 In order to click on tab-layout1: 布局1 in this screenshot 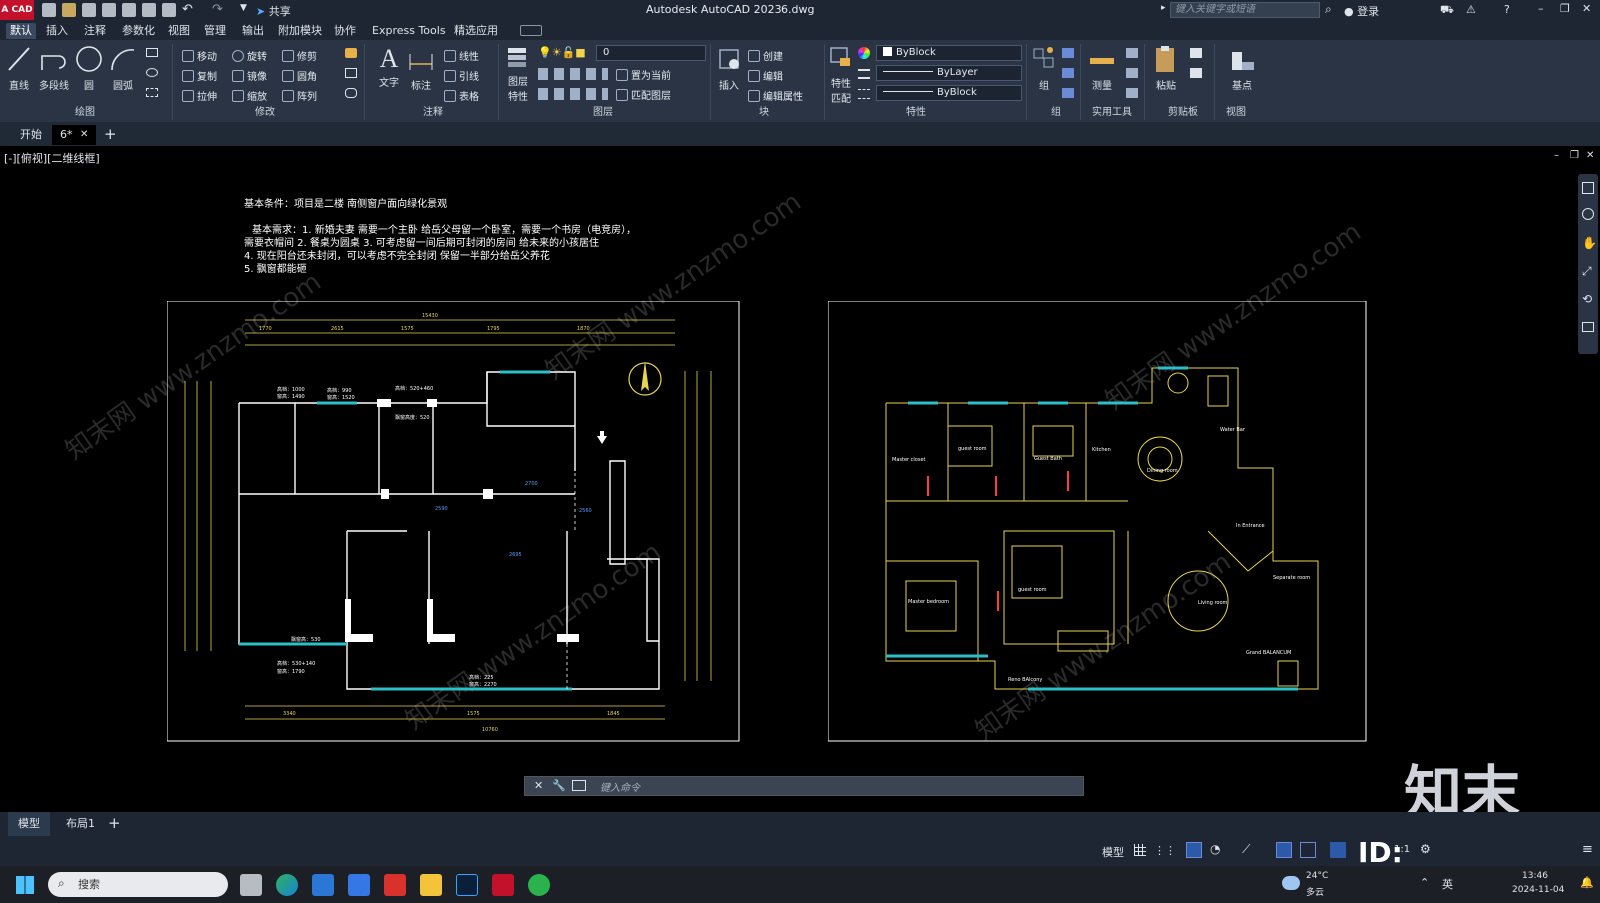, I will do `click(80, 824)`.